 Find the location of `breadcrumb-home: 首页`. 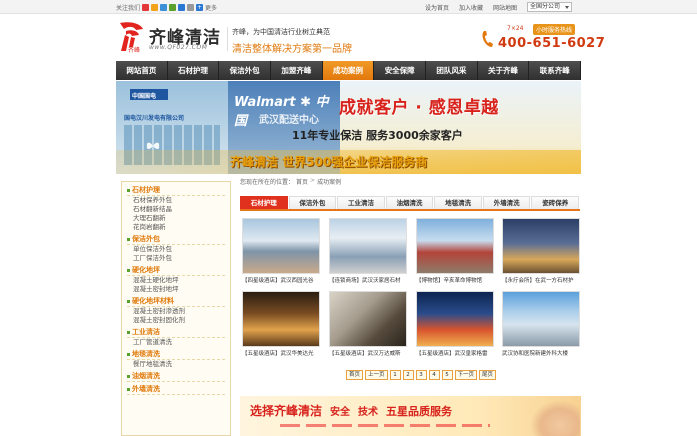

breadcrumb-home: 首页 is located at coordinates (302, 181).